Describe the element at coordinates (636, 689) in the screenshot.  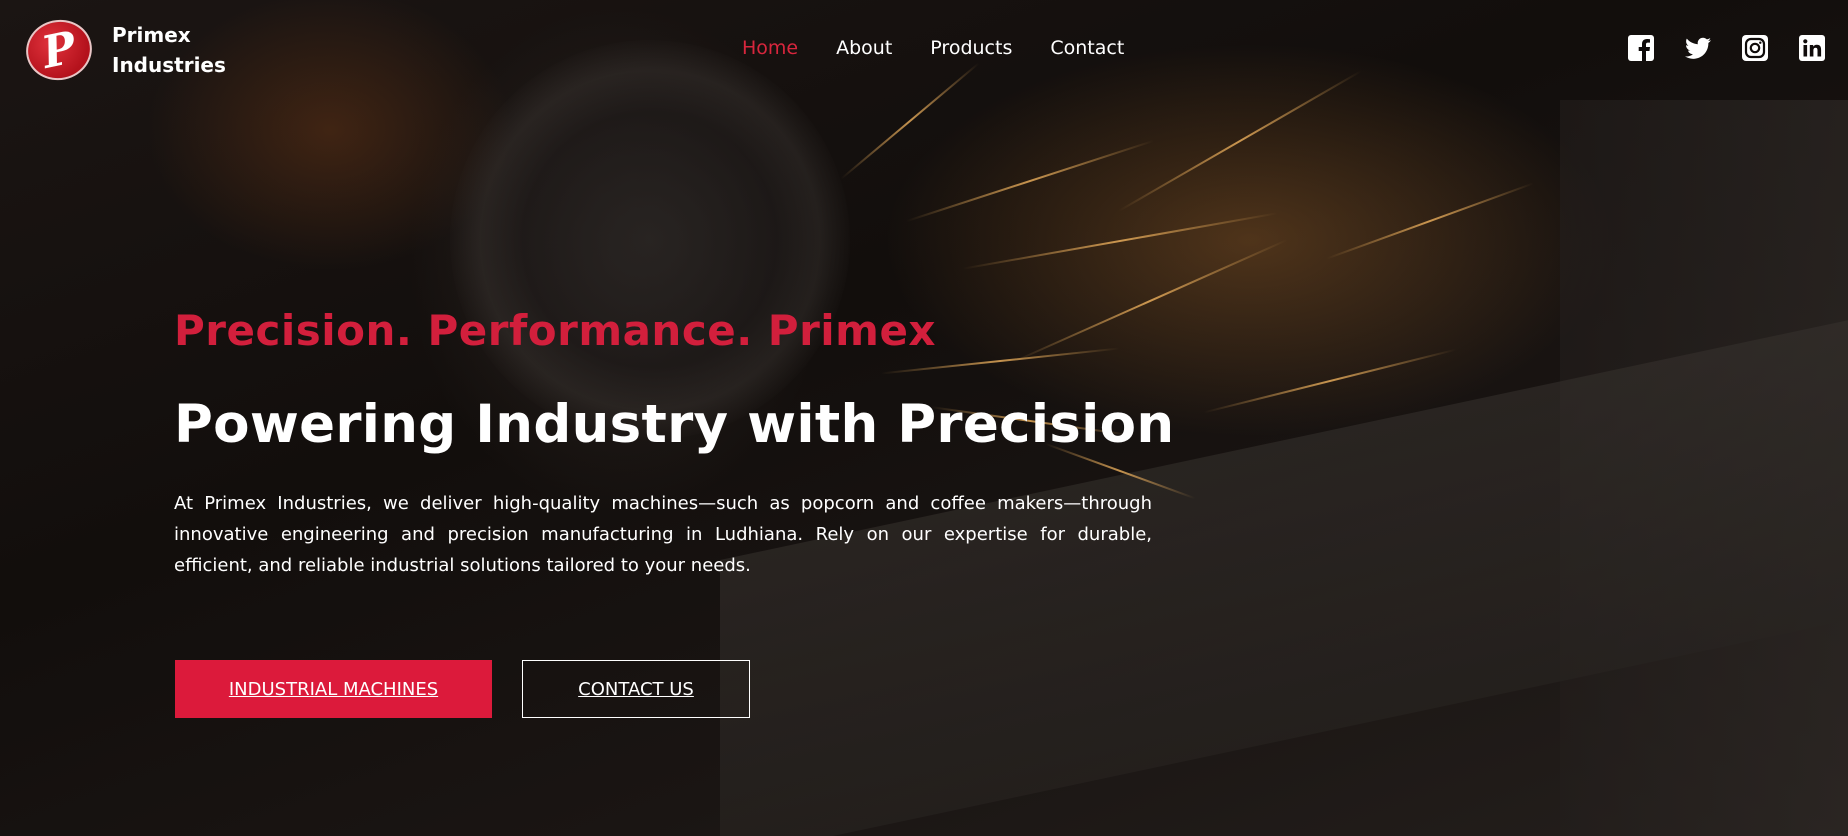
I see `contact-us-button: CONTACT US` at that location.